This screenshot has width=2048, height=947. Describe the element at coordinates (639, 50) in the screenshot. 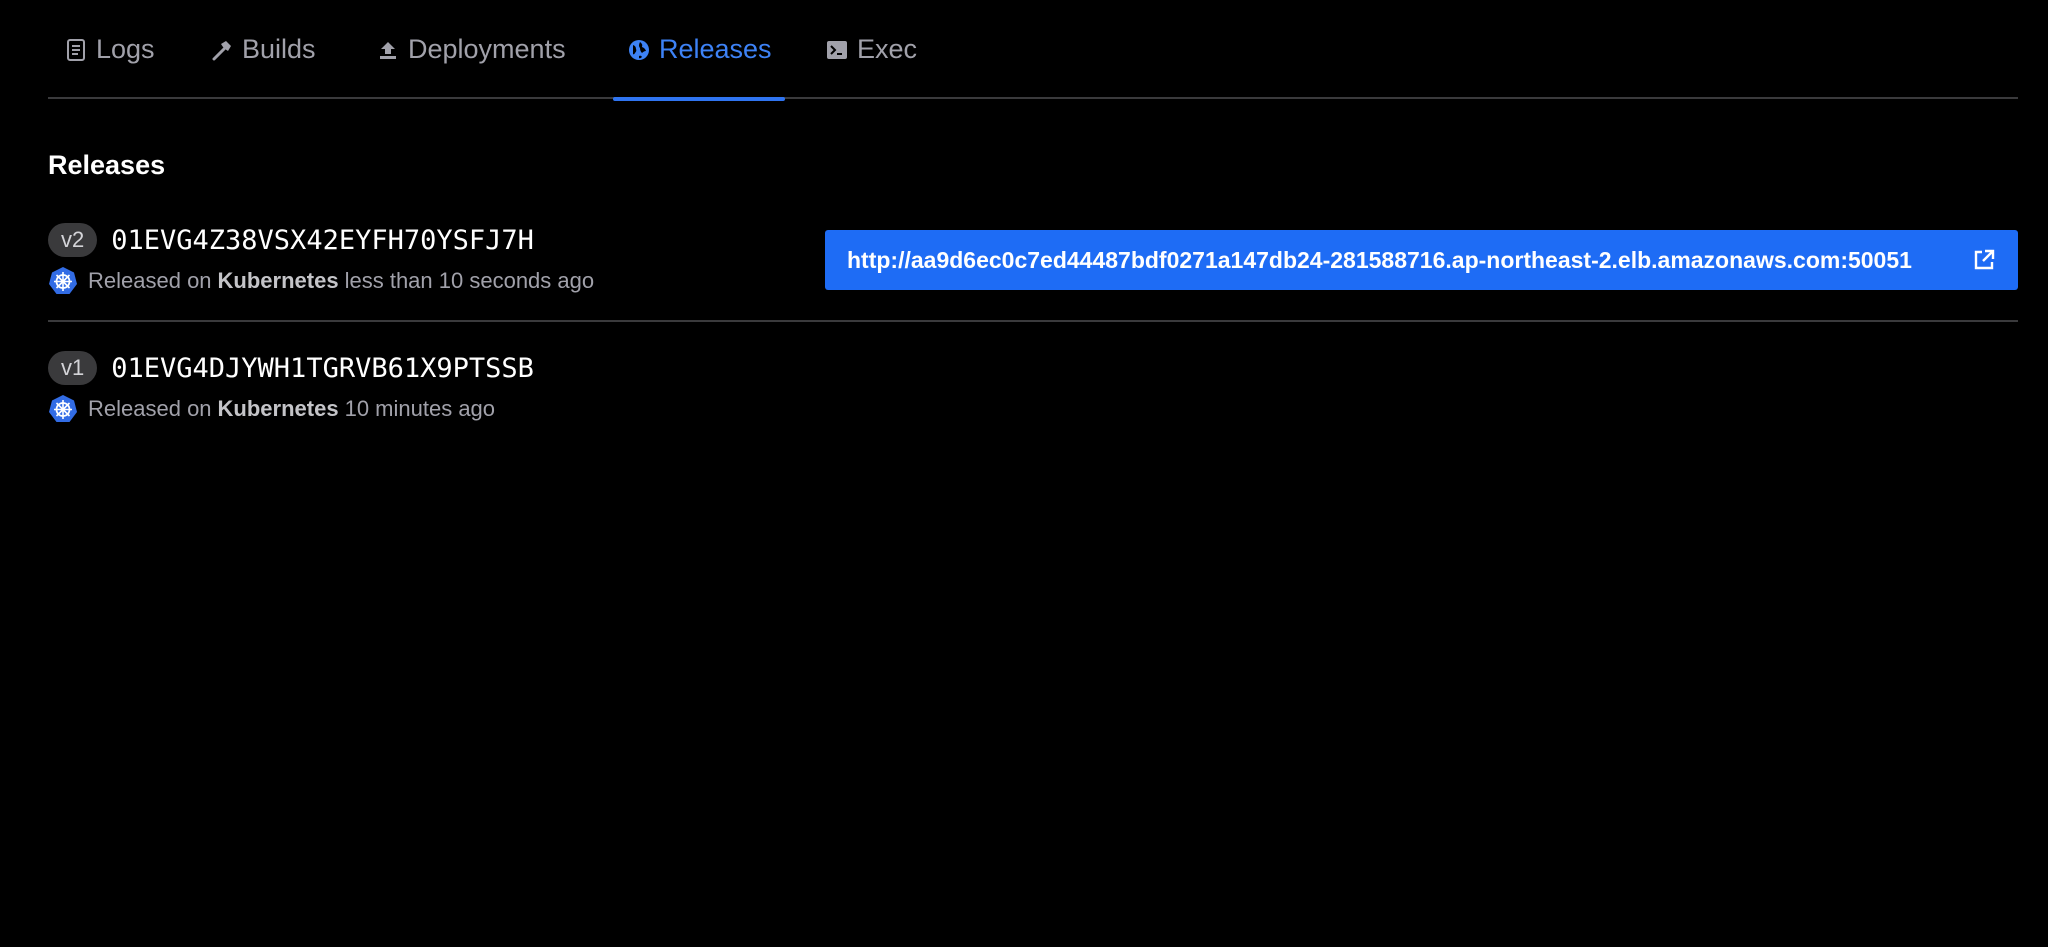

I see `globe-icon` at that location.